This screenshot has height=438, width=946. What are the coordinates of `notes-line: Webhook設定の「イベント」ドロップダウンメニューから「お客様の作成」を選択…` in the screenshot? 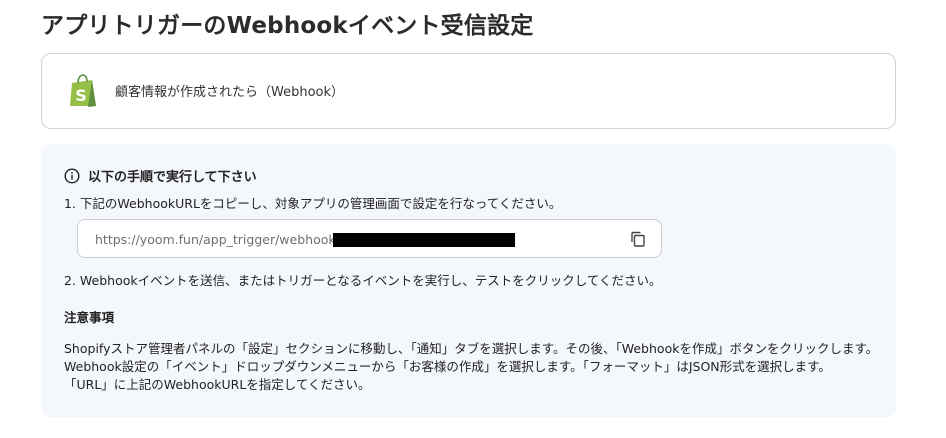 It's located at (447, 366).